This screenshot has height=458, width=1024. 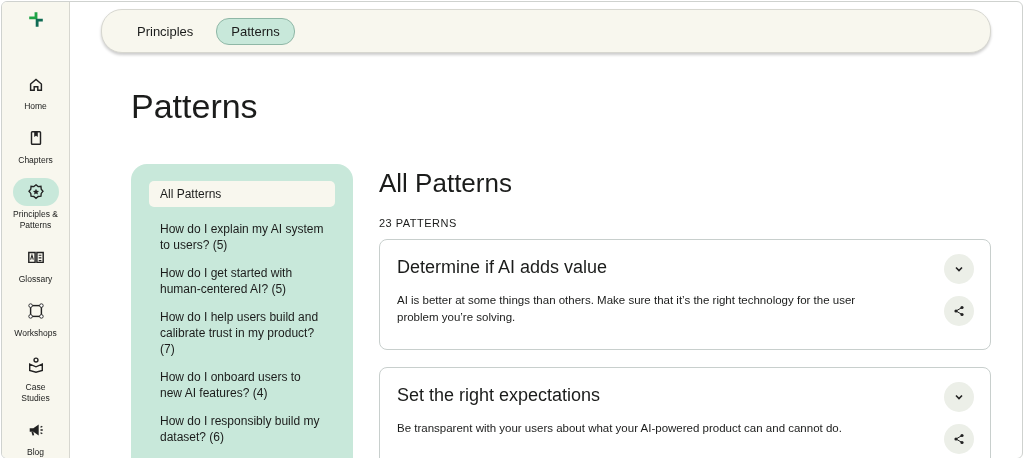 What do you see at coordinates (35, 437) in the screenshot?
I see `nav-item: Blog` at bounding box center [35, 437].